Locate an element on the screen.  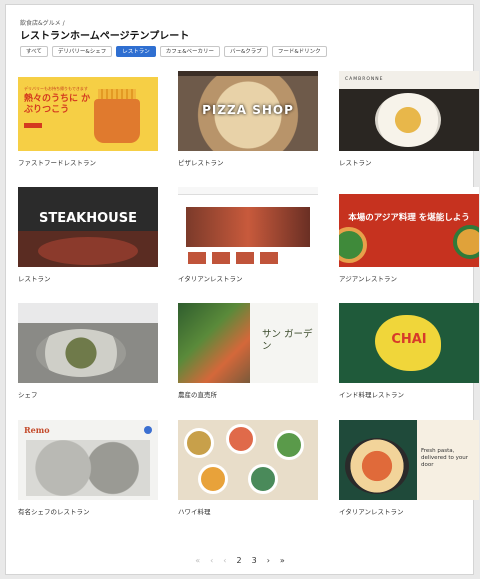
template-caption: ファストフードレストラン is located at coordinates (88, 162).